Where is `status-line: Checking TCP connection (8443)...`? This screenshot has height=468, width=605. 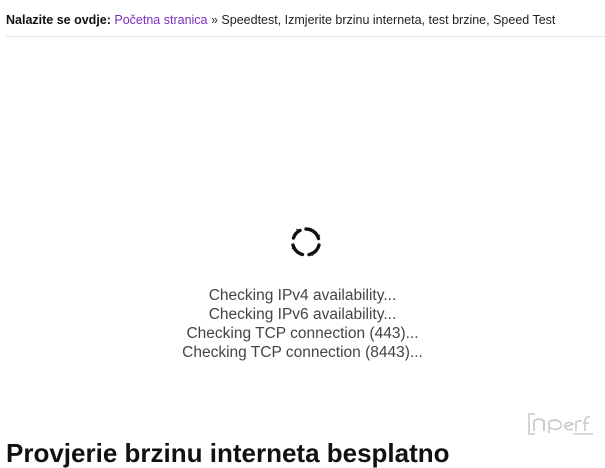 status-line: Checking TCP connection (8443)... is located at coordinates (302, 352).